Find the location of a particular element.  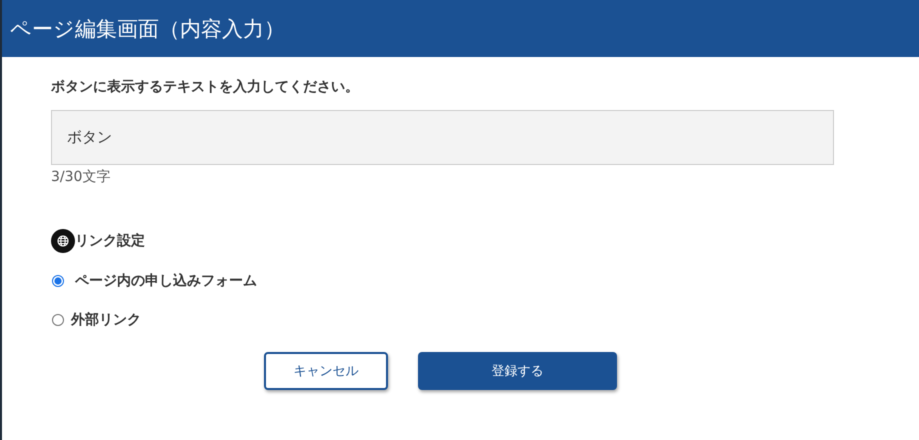

cancel-button: キャンセル is located at coordinates (326, 371).